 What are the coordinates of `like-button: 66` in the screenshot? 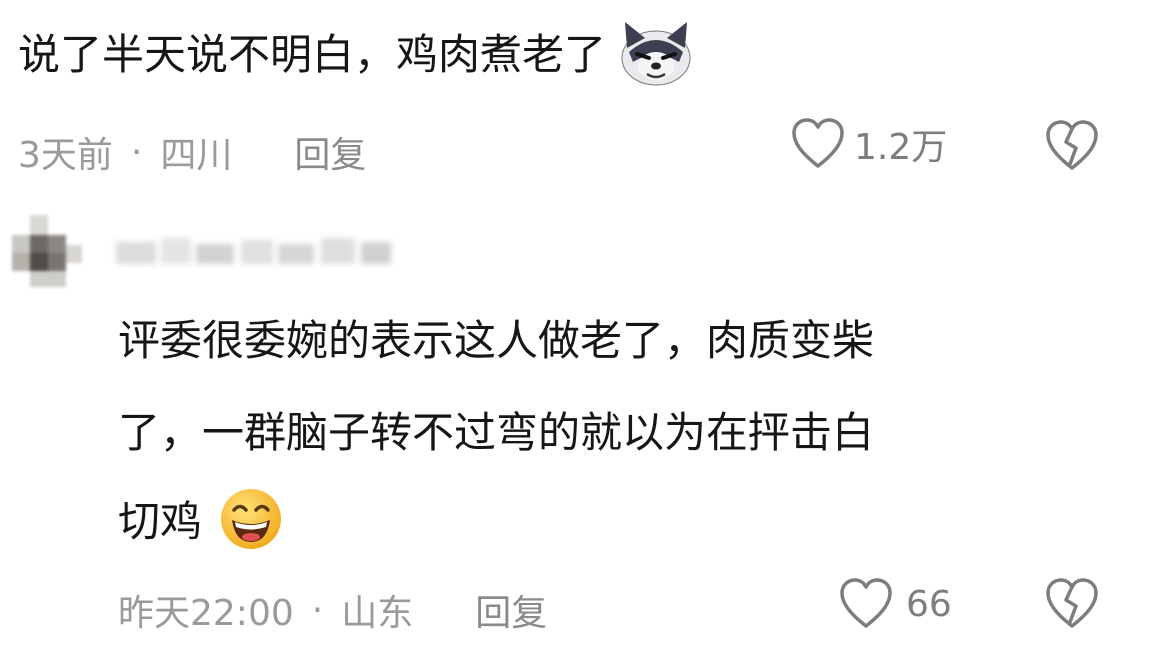 It's located at (895, 604).